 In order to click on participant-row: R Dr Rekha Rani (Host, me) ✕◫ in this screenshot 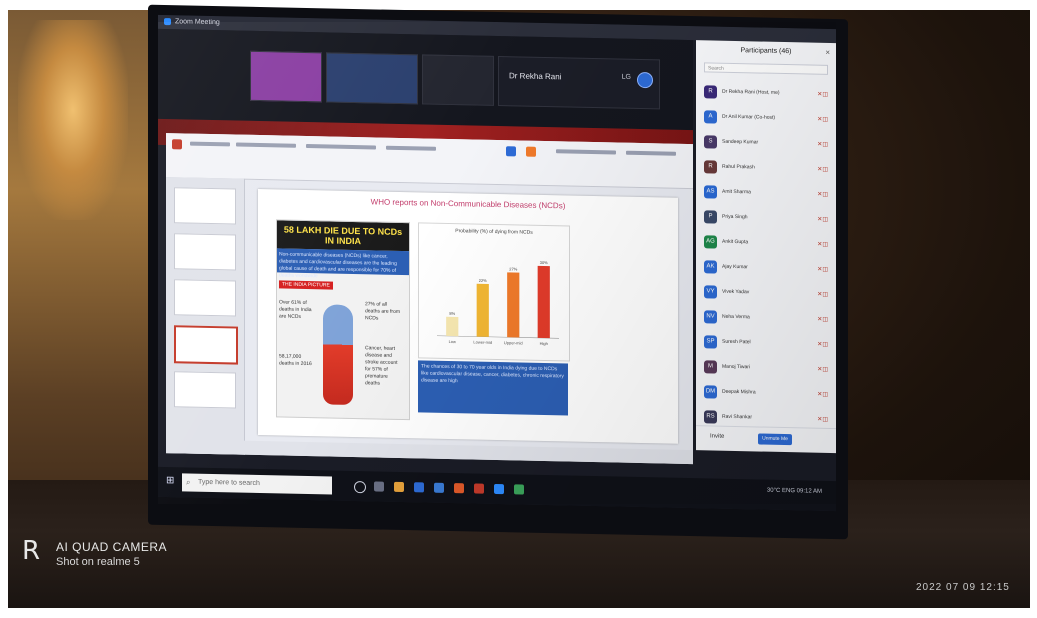, I will do `click(766, 94)`.